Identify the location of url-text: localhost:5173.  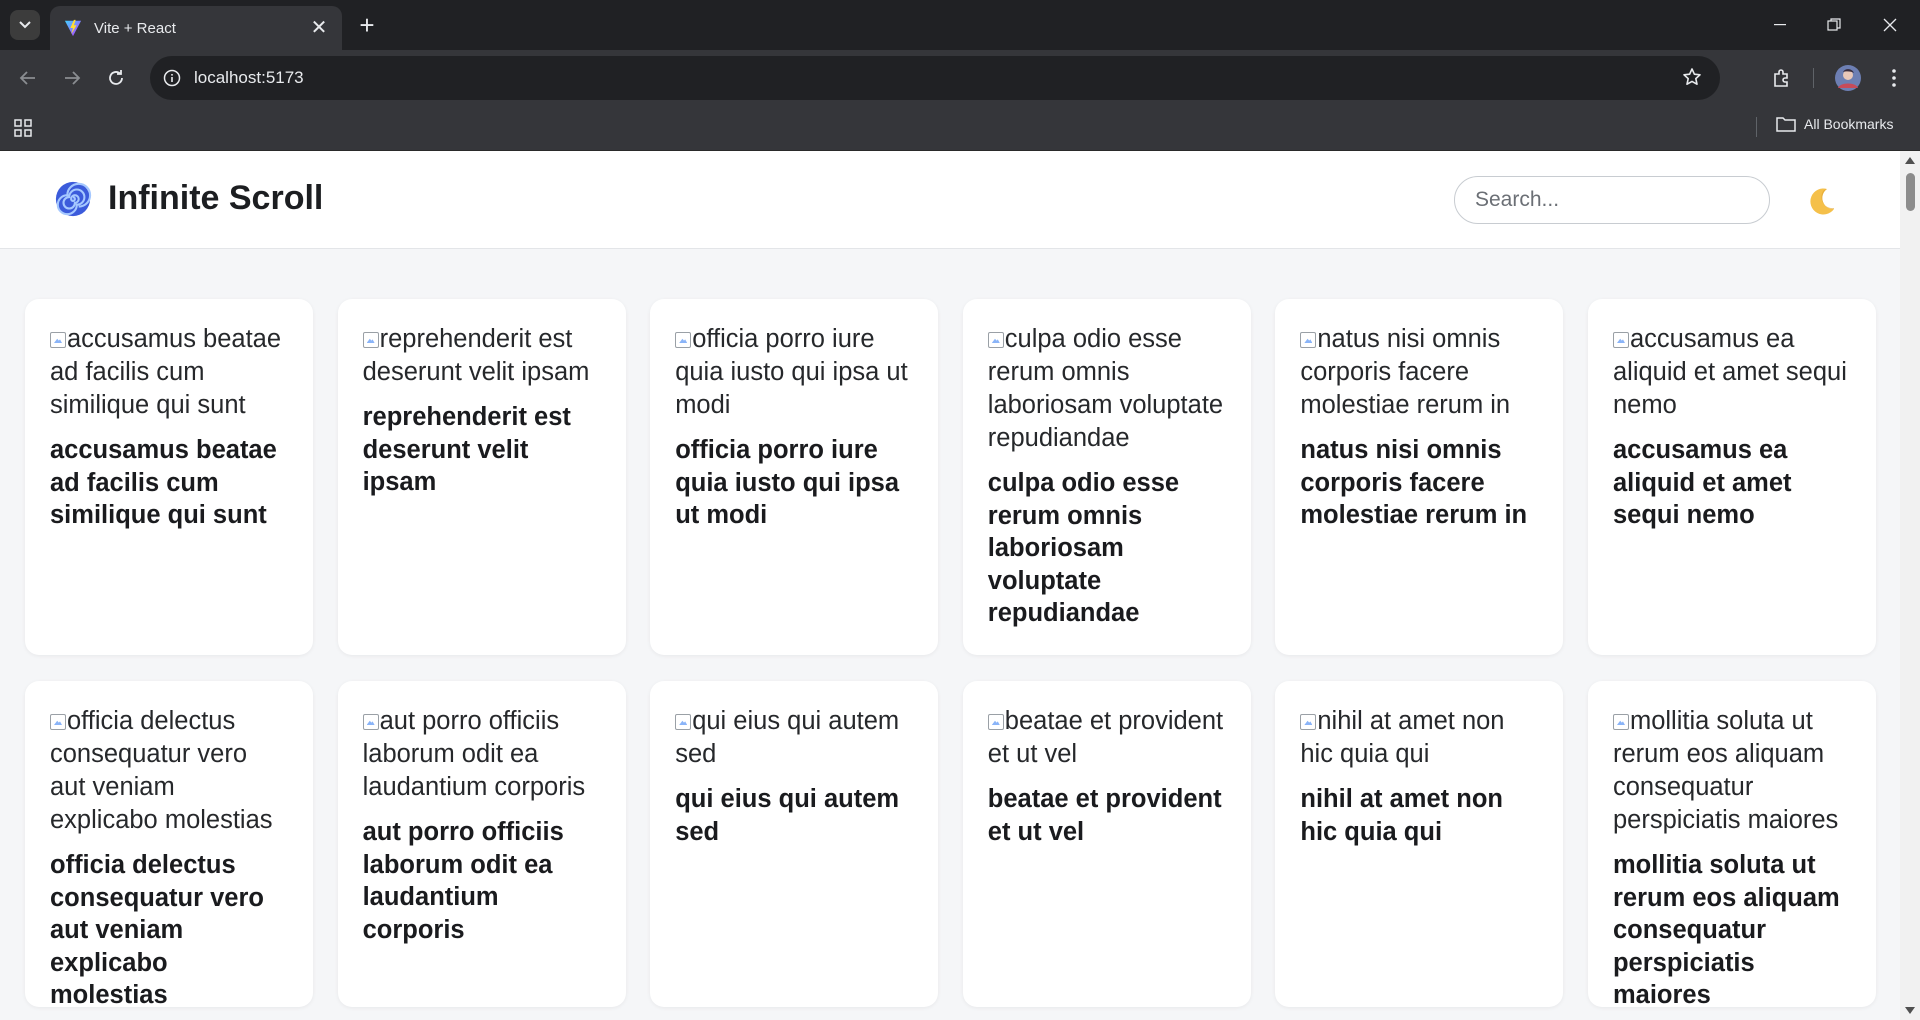
(249, 77).